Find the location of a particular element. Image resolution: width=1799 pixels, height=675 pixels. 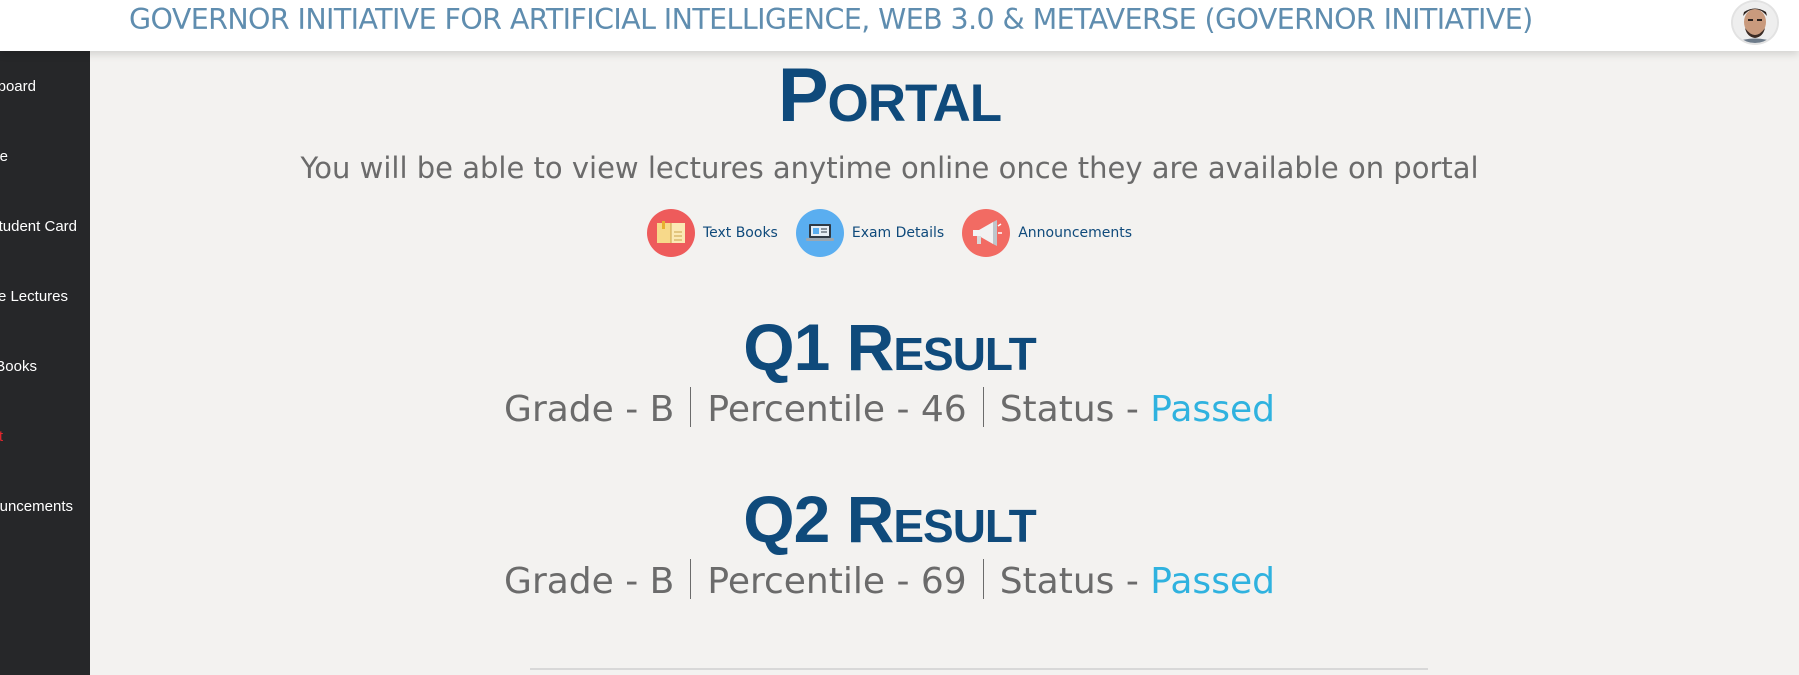

sidebar-item-books: Books is located at coordinates (45, 367).